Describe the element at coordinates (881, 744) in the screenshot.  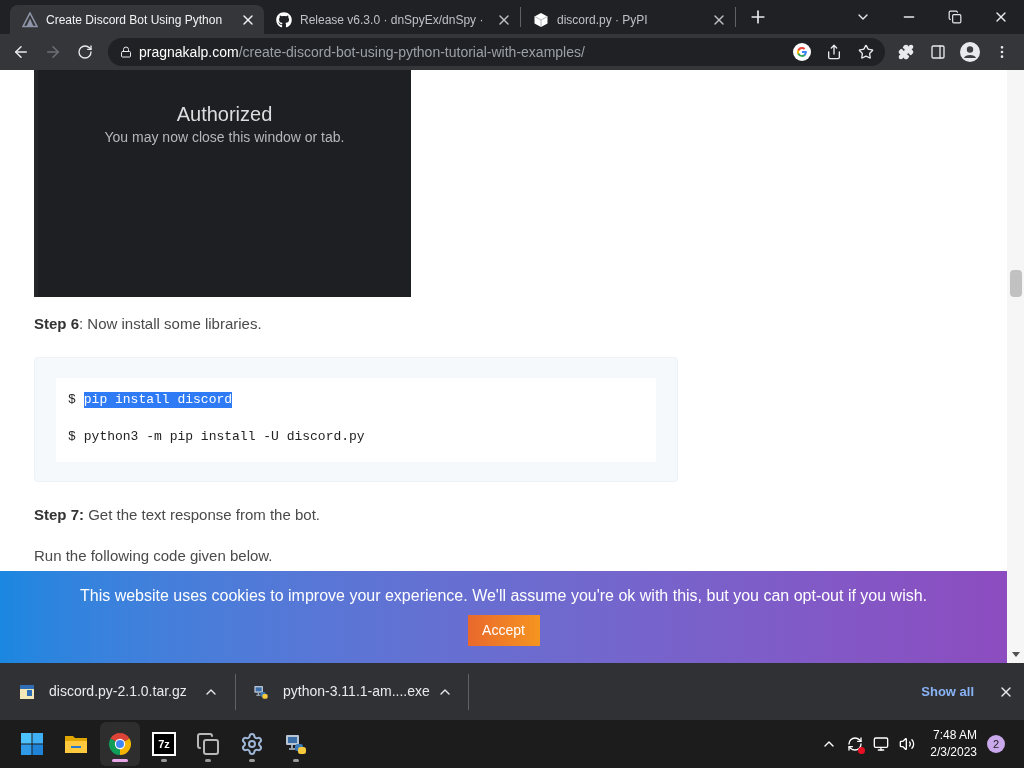
I see `monitor-icon` at that location.